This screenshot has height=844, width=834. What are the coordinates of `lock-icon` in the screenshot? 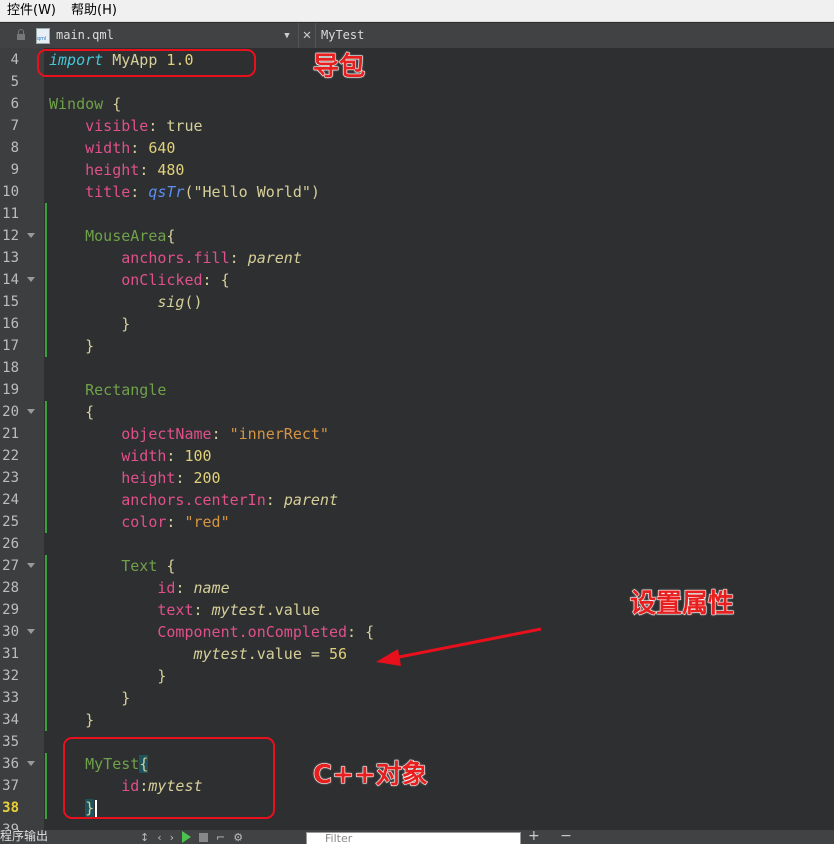 It's located at (22, 35).